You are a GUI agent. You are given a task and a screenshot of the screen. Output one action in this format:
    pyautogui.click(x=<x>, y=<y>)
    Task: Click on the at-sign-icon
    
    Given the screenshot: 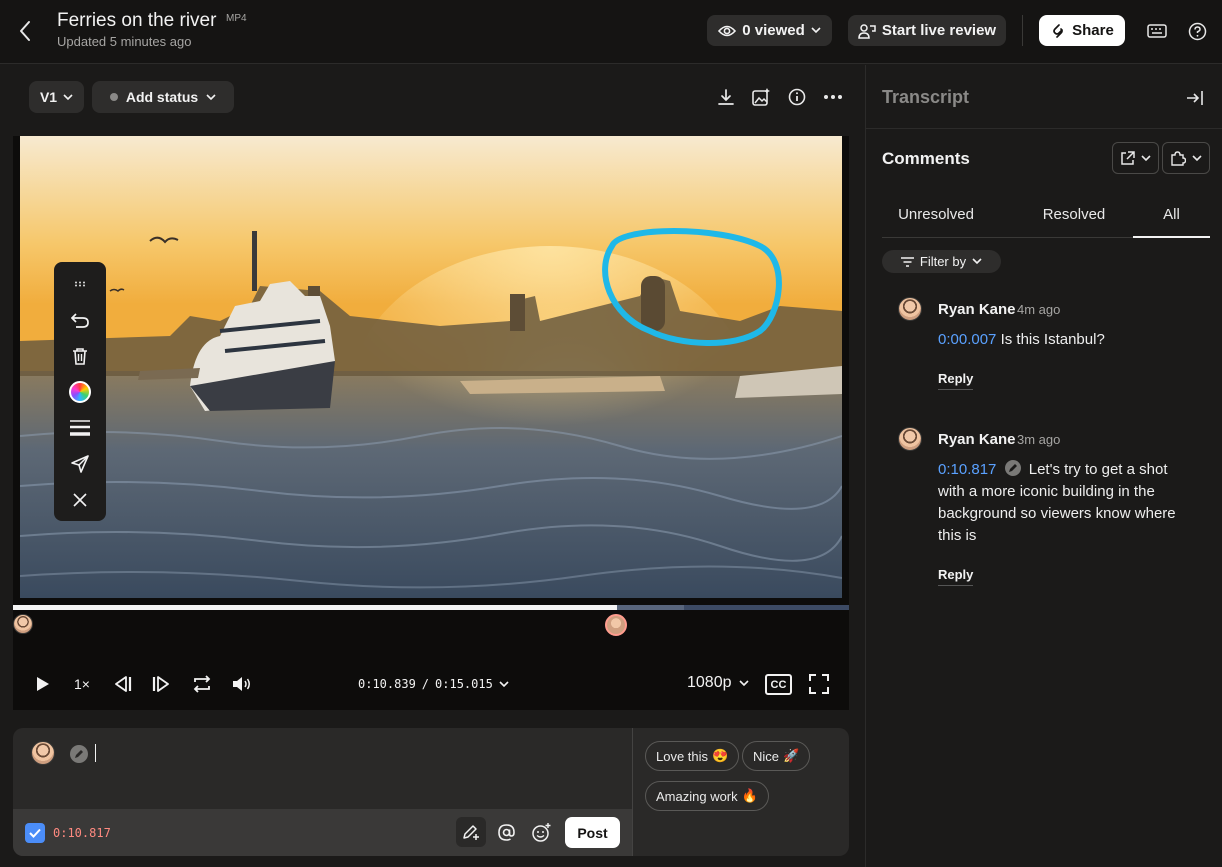 What is the action you would take?
    pyautogui.click(x=506, y=832)
    